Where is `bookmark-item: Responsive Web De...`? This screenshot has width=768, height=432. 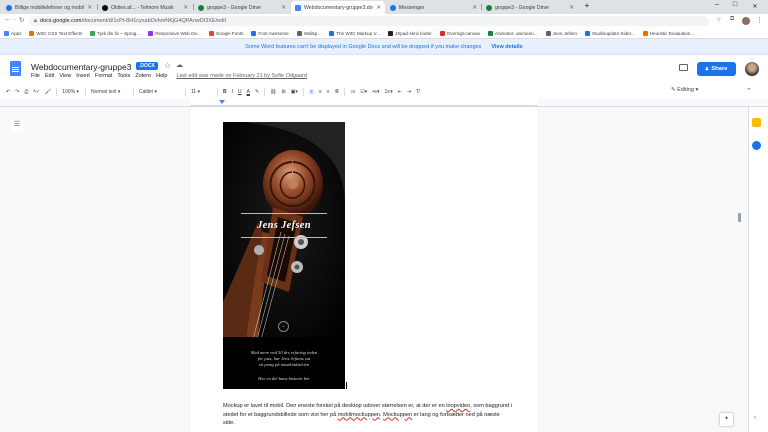
bookmark-item: Responsive Web De... is located at coordinates (174, 33).